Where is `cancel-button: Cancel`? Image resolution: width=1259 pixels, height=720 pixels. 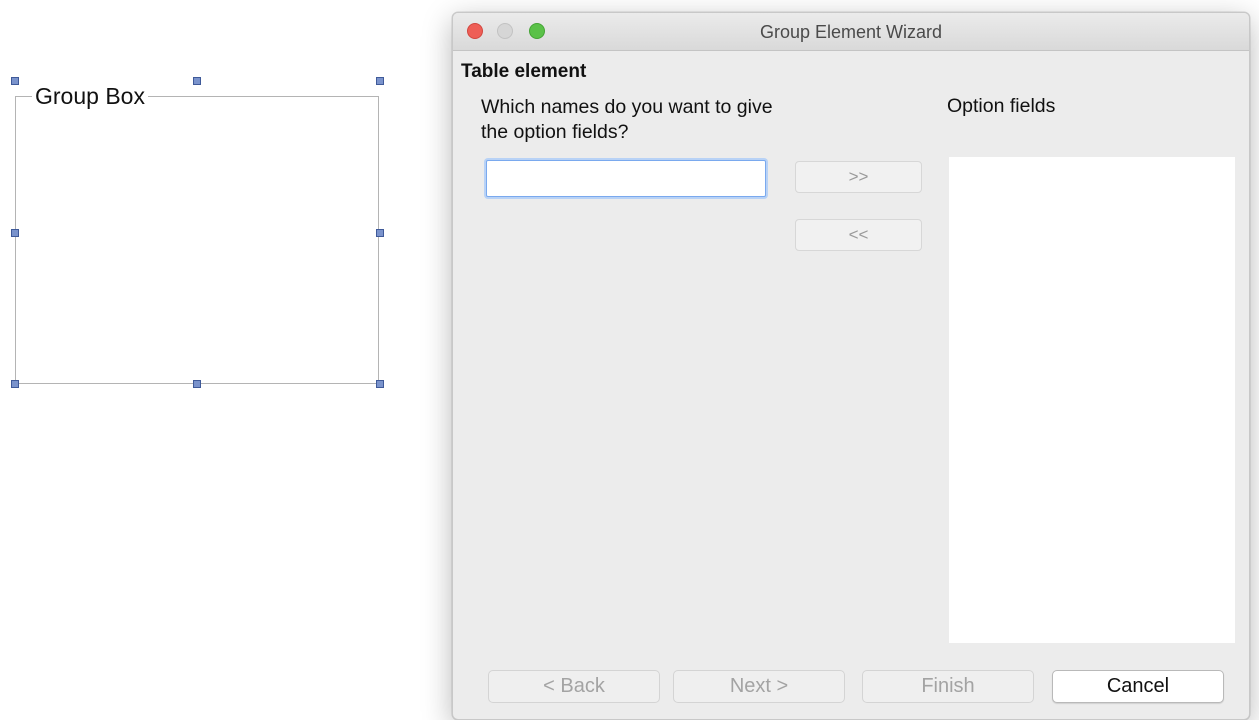 cancel-button: Cancel is located at coordinates (1138, 686).